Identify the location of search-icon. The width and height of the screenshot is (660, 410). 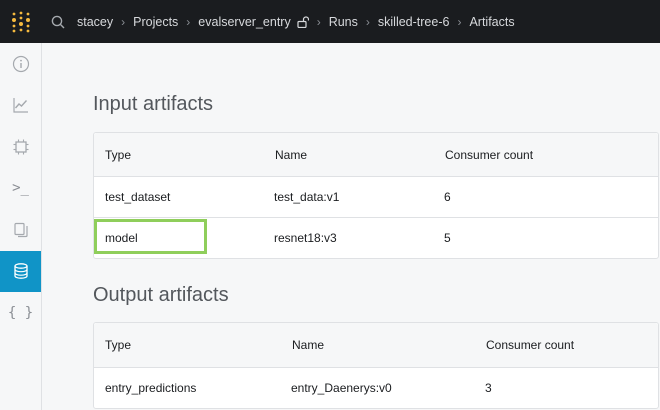
(58, 21).